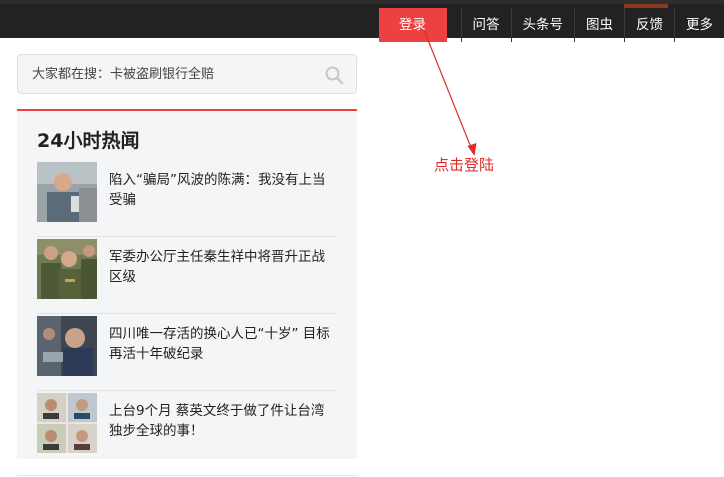 The width and height of the screenshot is (724, 477). I want to click on nav-item-qa: 问答, so click(485, 25).